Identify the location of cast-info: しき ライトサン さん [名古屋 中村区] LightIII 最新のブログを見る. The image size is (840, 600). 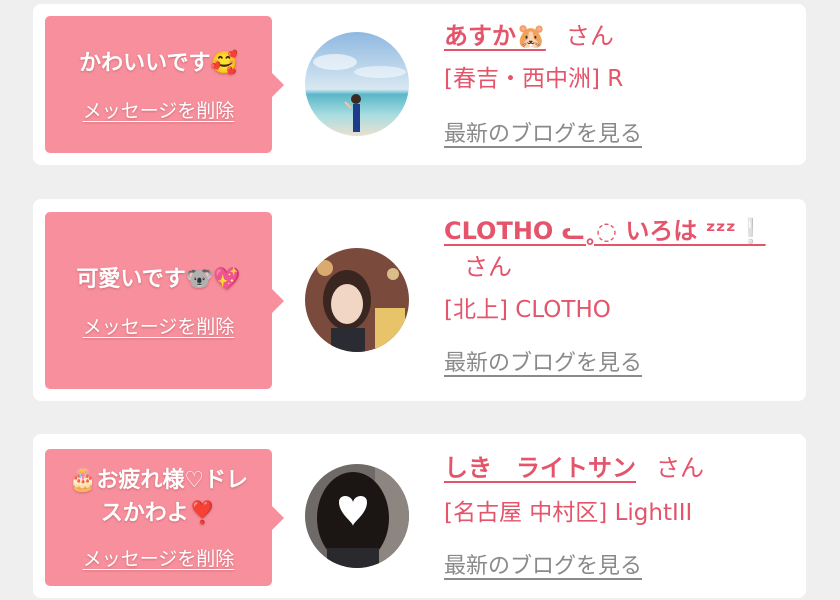
(619, 515).